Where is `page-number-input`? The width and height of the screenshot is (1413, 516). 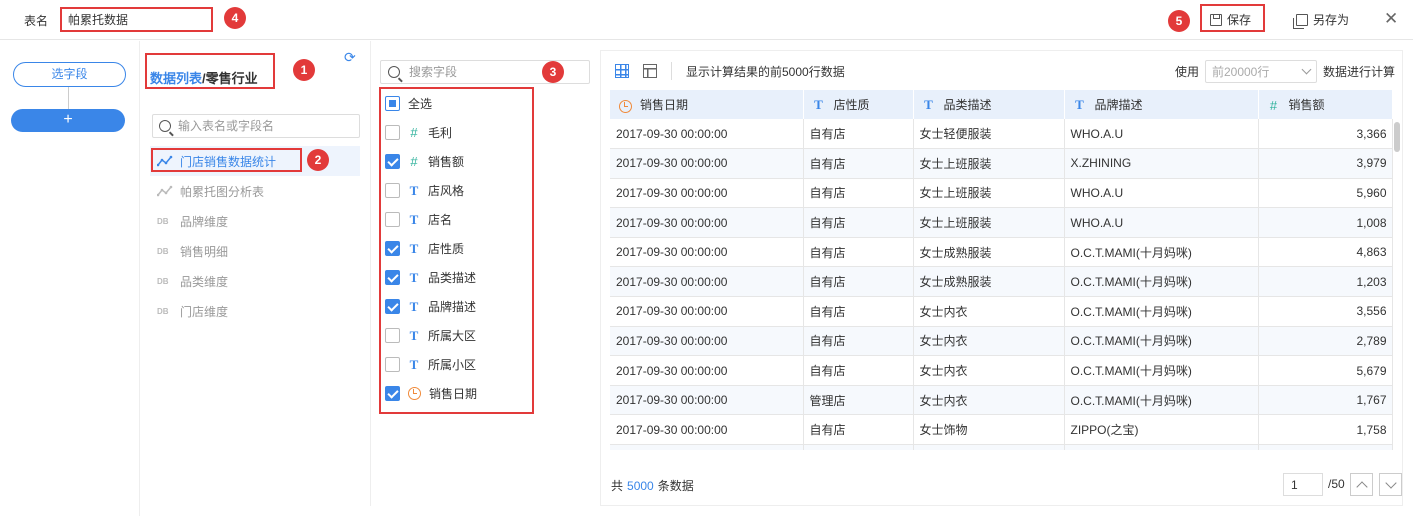
page-number-input is located at coordinates (1303, 484).